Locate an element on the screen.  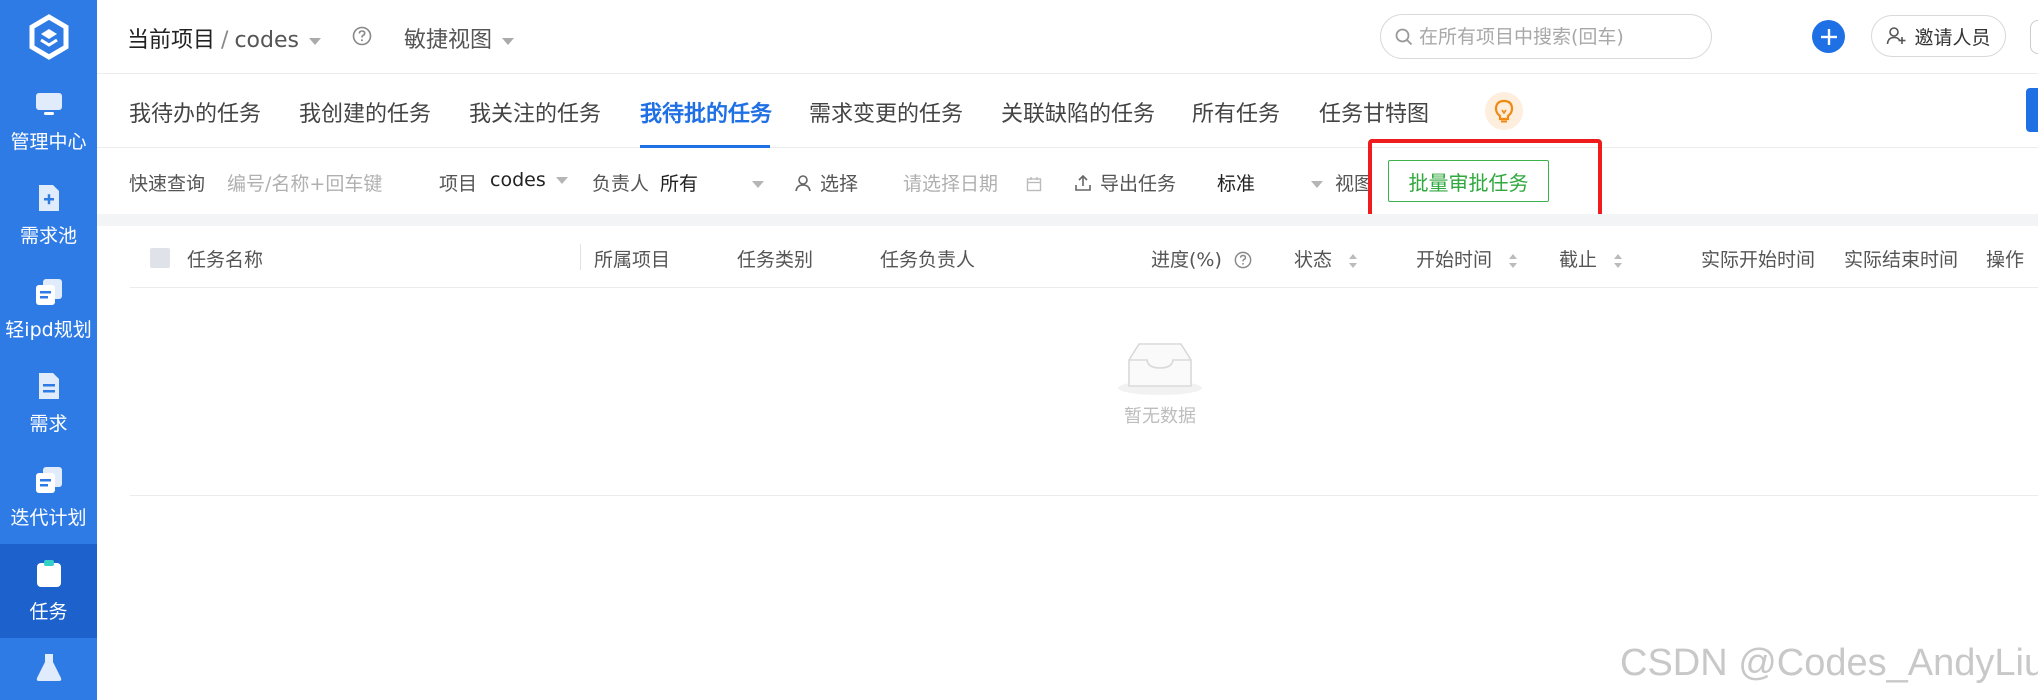
column-header-deadline-label: 截止 is located at coordinates (1578, 260).